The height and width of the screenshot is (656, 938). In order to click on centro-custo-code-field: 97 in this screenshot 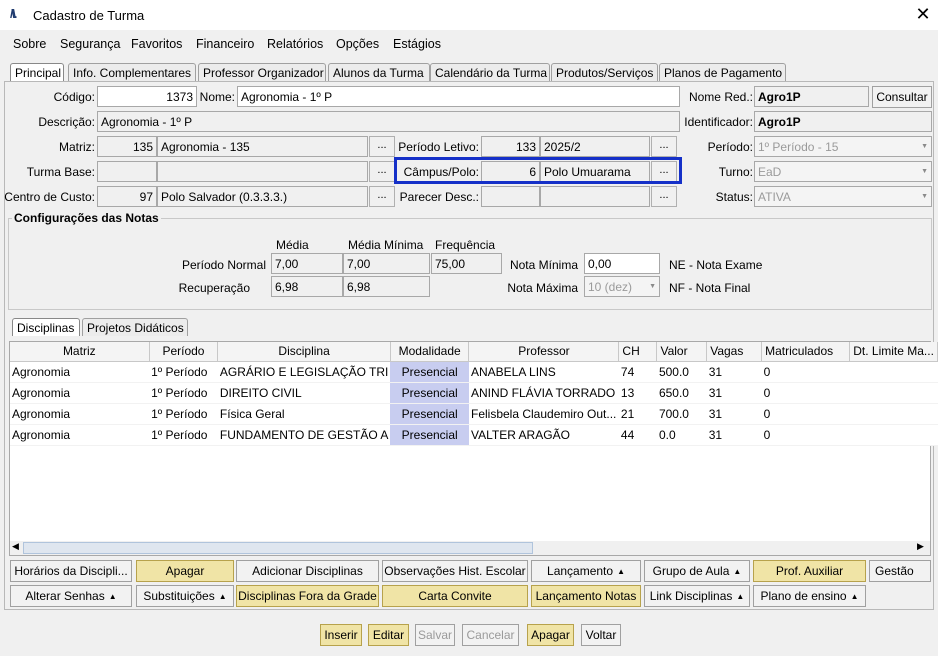, I will do `click(127, 196)`.